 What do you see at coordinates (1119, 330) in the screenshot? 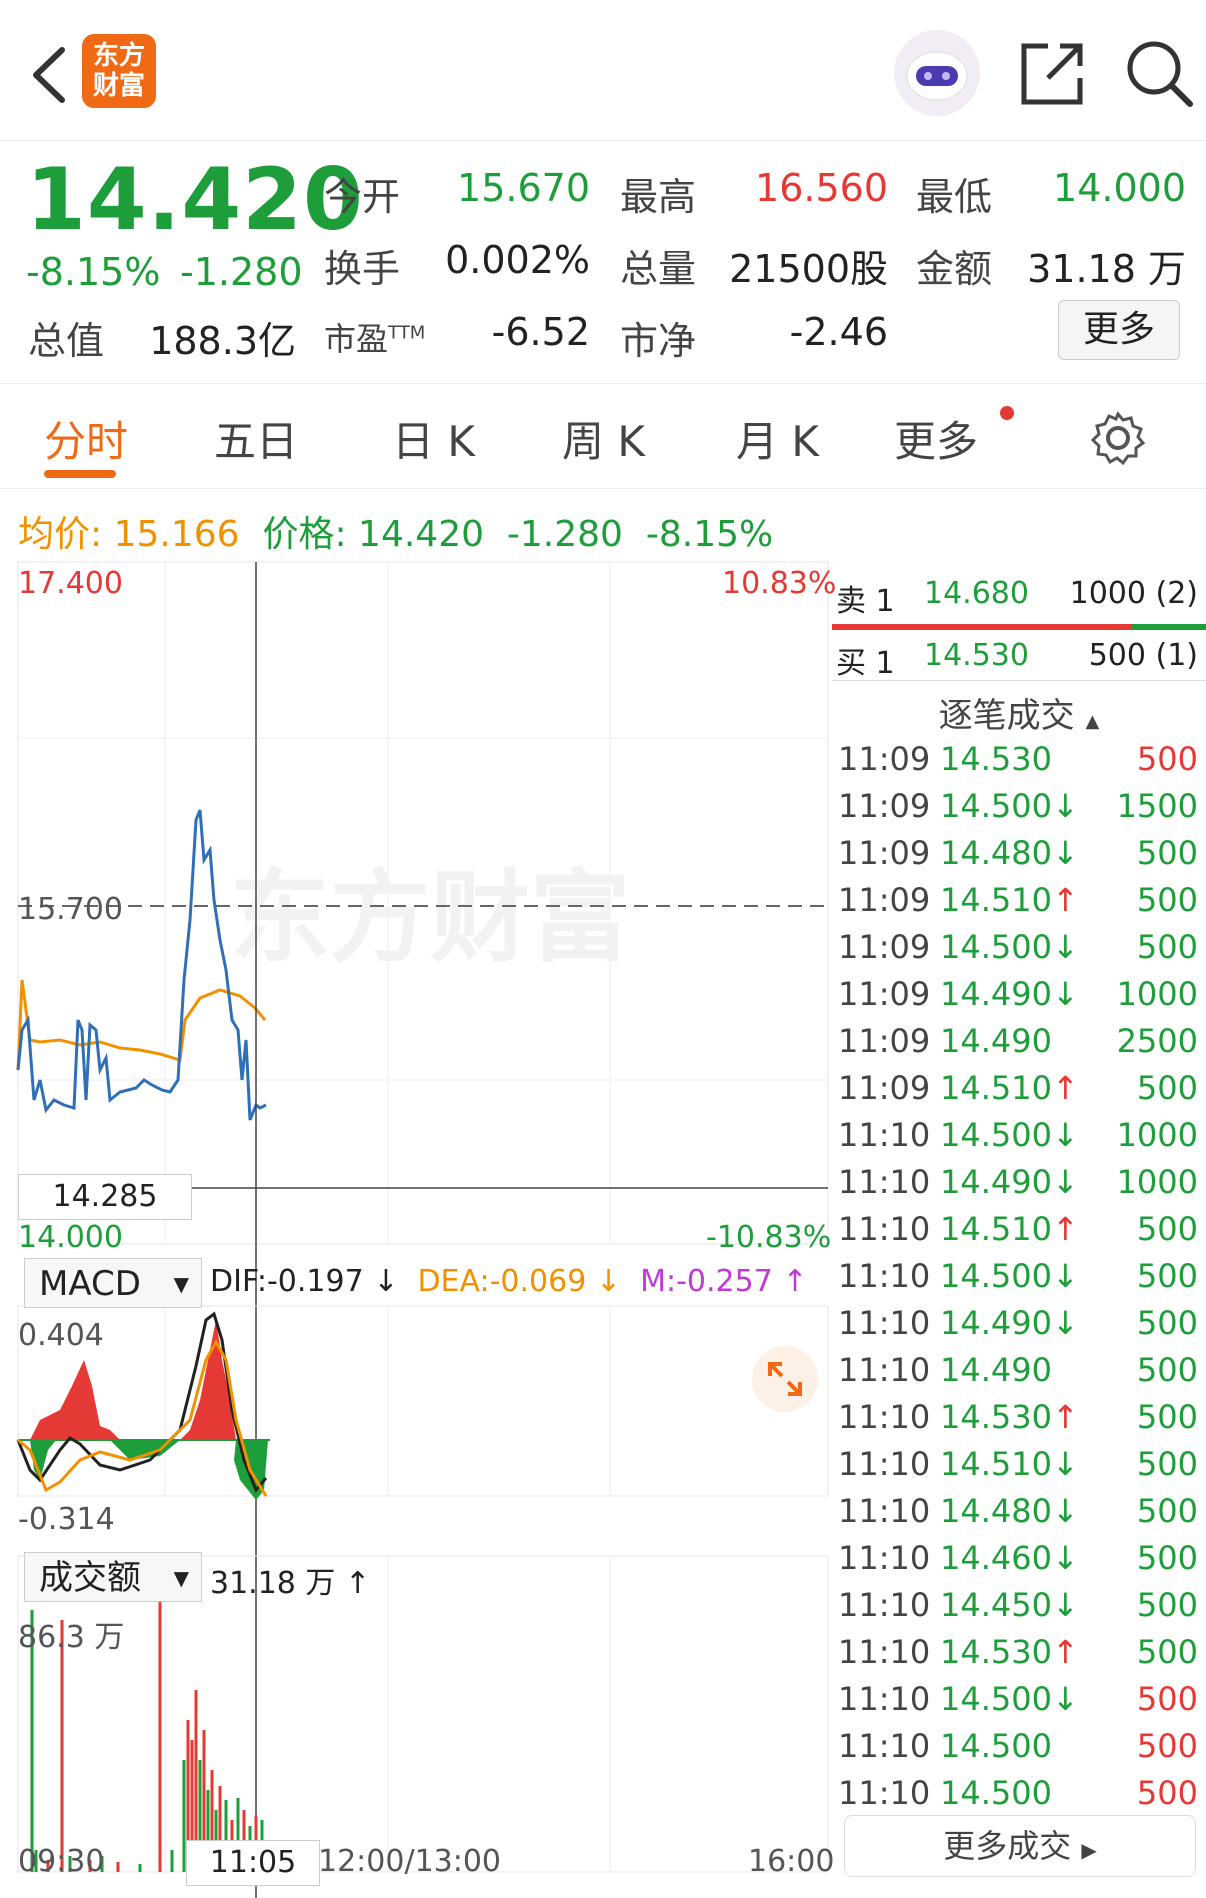
I see `more-button: 更多` at bounding box center [1119, 330].